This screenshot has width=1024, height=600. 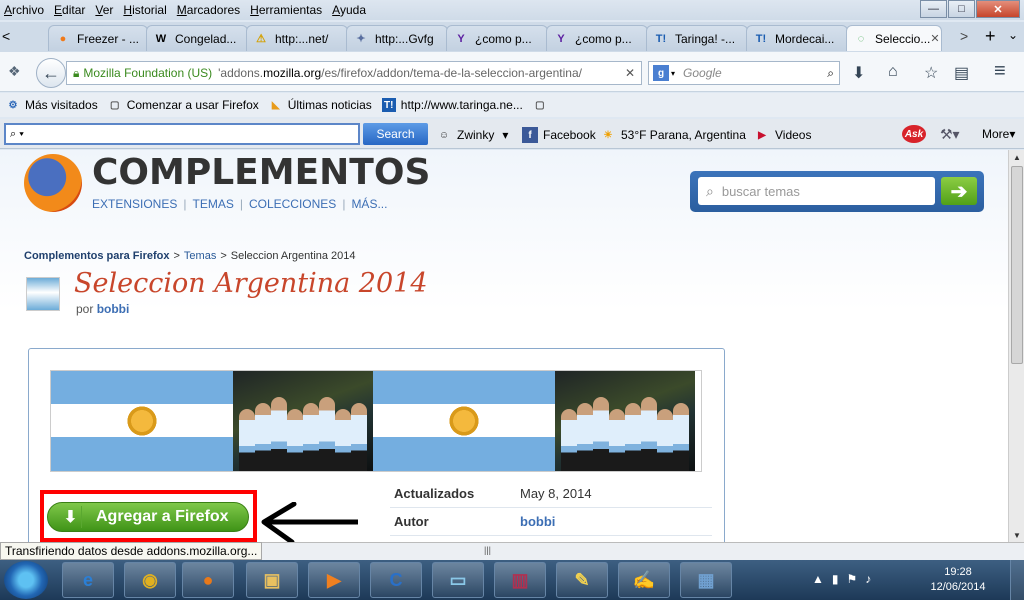 I want to click on back-button: ←, so click(x=51, y=73).